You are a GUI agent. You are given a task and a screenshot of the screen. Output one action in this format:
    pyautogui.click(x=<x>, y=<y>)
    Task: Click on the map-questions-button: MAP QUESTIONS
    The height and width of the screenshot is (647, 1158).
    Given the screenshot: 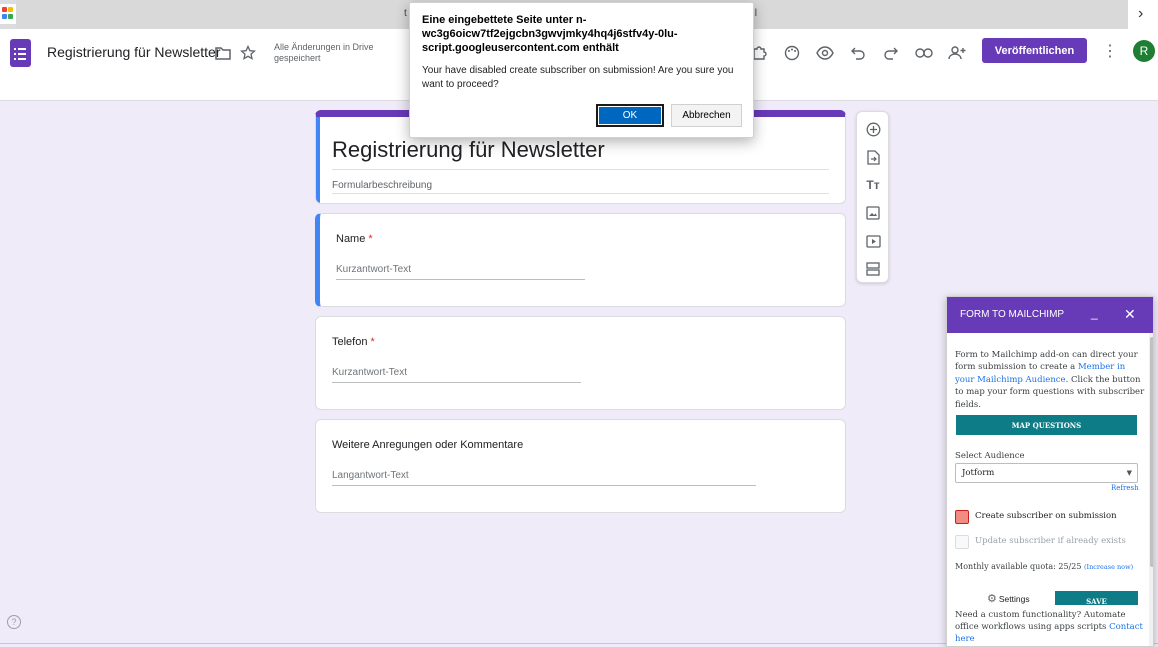 What is the action you would take?
    pyautogui.click(x=1046, y=425)
    